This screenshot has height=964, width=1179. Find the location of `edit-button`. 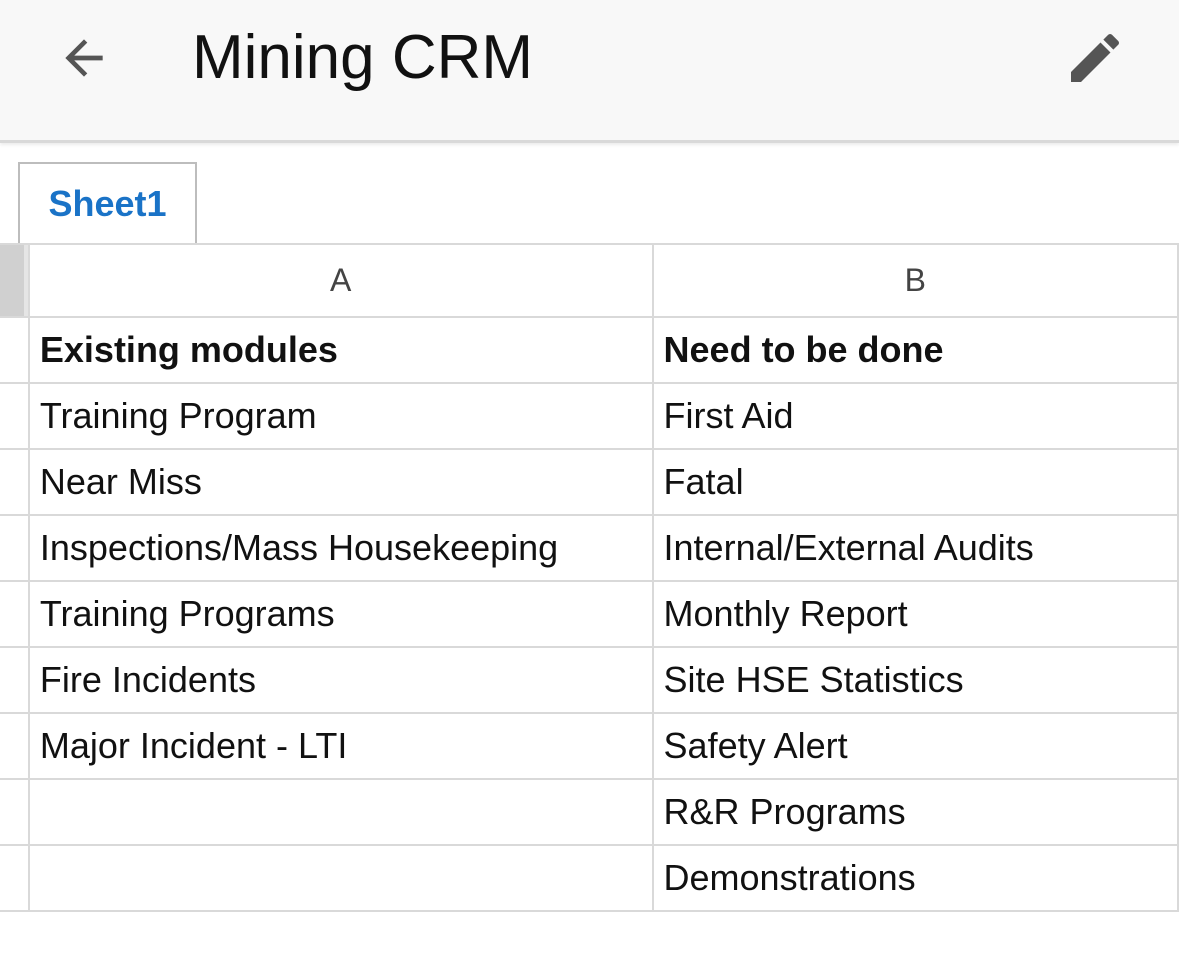

edit-button is located at coordinates (1095, 58).